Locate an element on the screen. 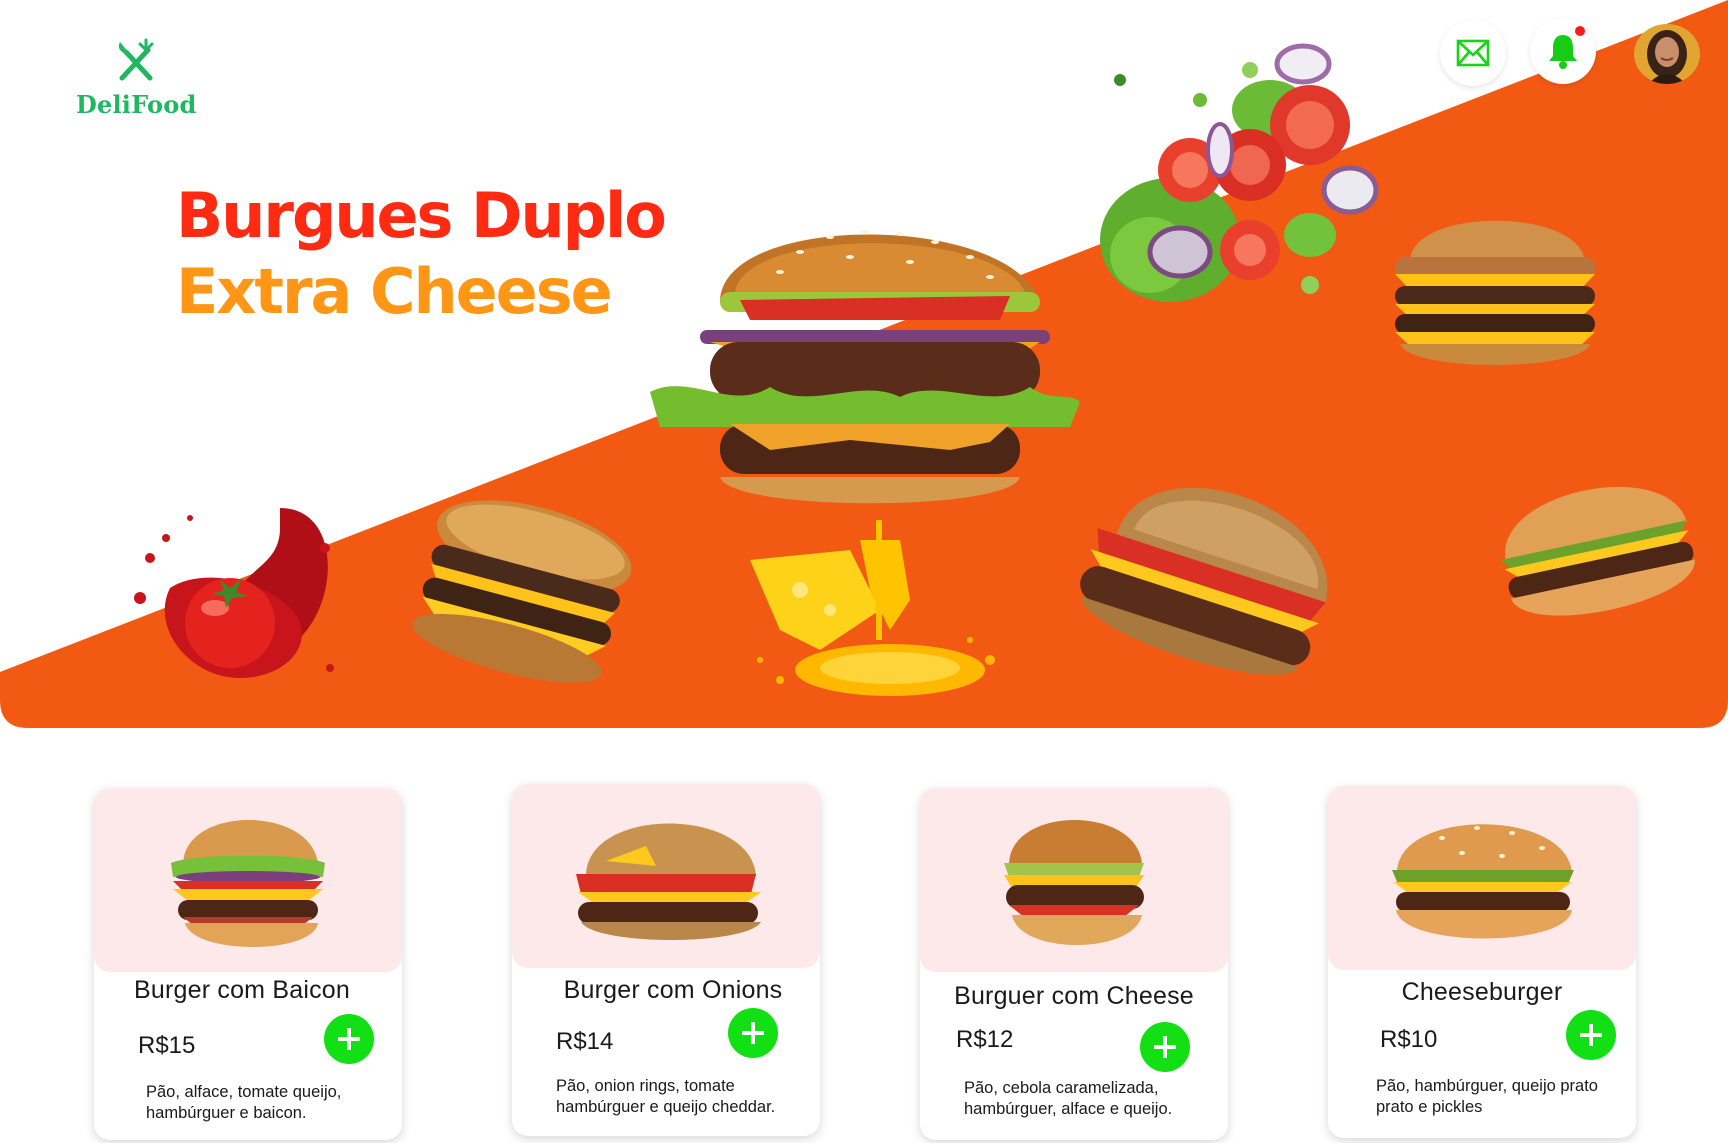 Image resolution: width=1728 pixels, height=1143 pixels. product-name: Burger com Onions is located at coordinates (673, 990).